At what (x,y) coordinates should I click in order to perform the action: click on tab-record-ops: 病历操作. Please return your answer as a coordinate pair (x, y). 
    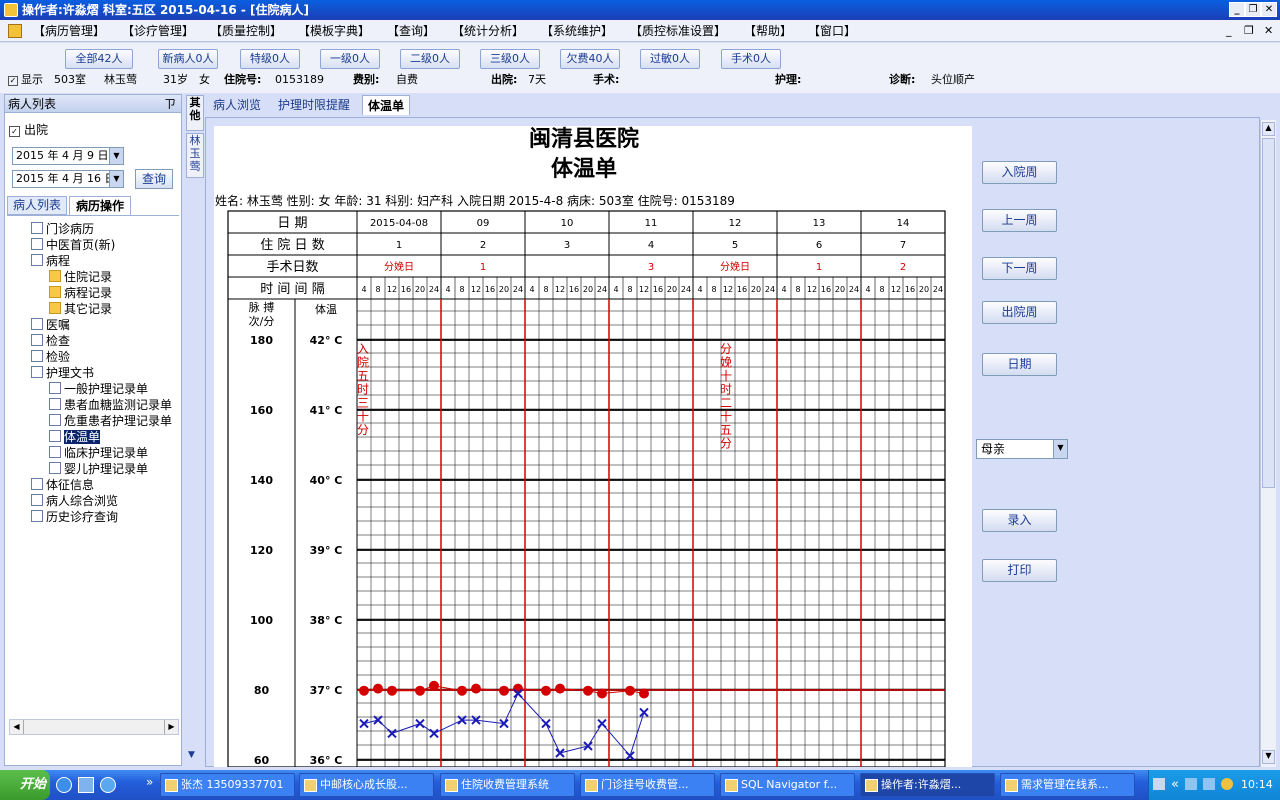
    Looking at the image, I should click on (100, 206).